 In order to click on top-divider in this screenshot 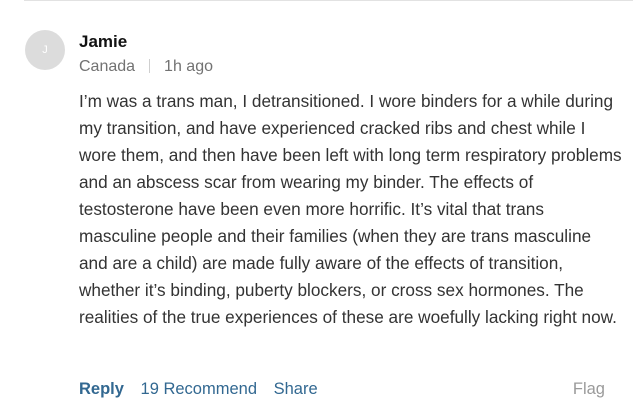, I will do `click(328, 0)`.